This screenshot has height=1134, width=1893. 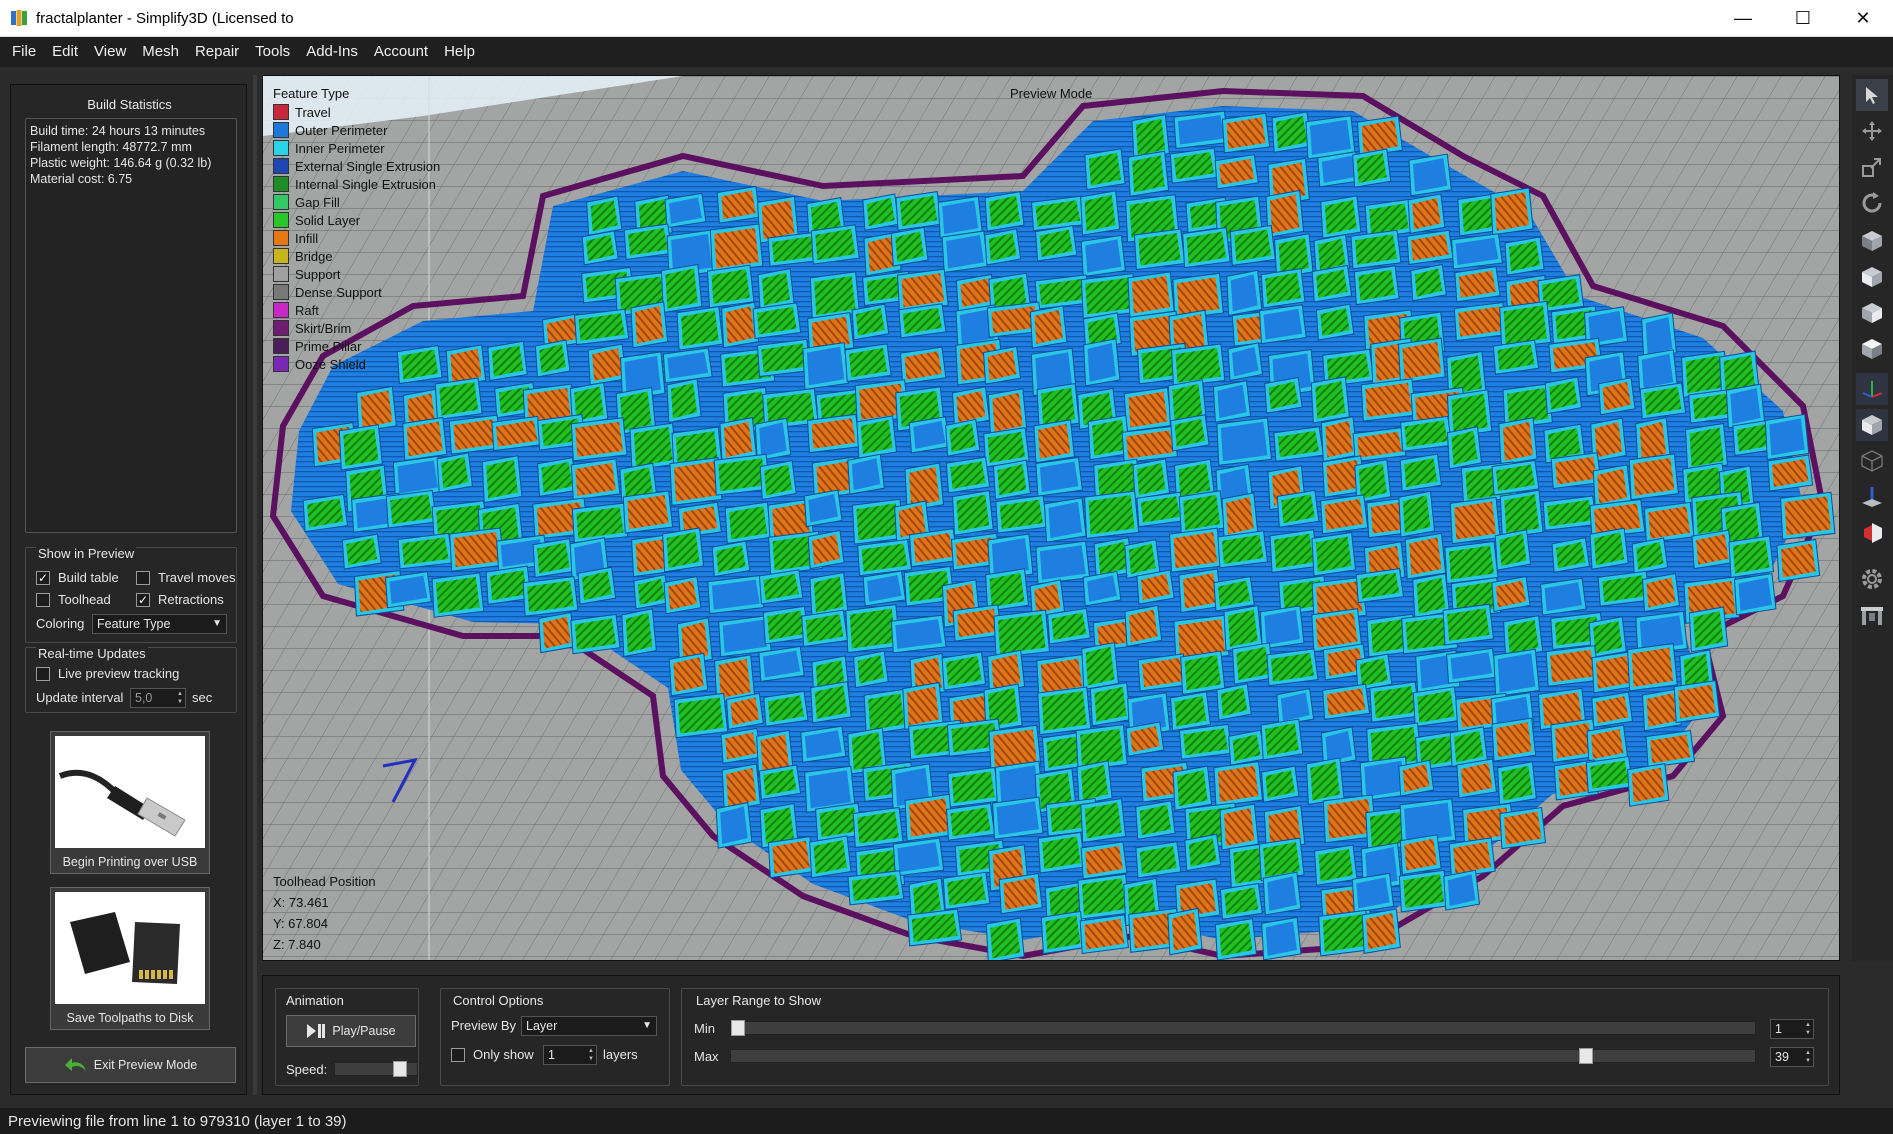 I want to click on legend-item: Inner Perimeter, so click(x=329, y=148).